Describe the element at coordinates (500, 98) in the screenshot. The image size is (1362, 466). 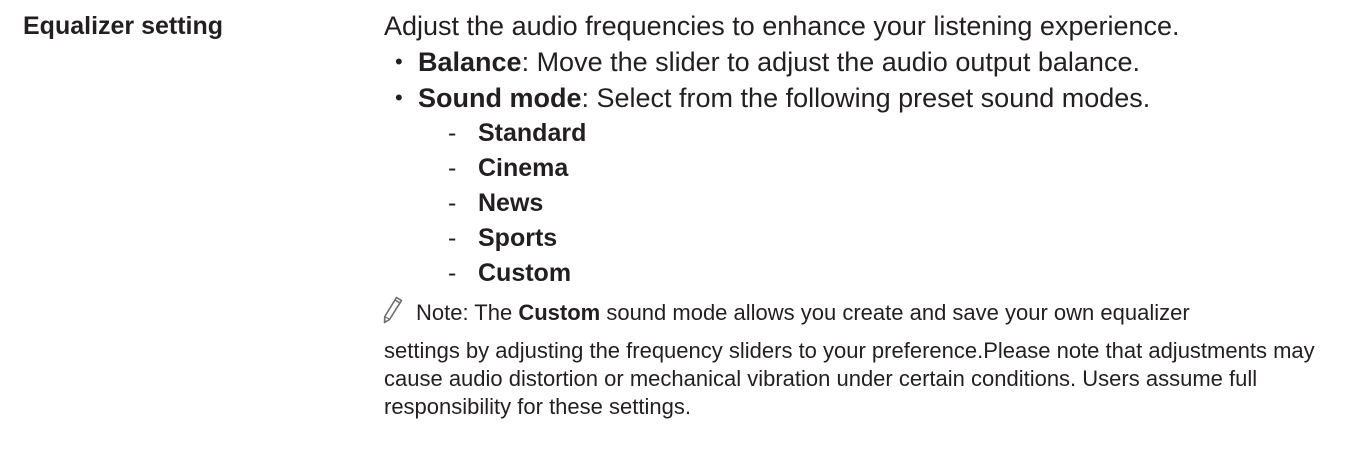
I see `option-term: Sound mode` at that location.